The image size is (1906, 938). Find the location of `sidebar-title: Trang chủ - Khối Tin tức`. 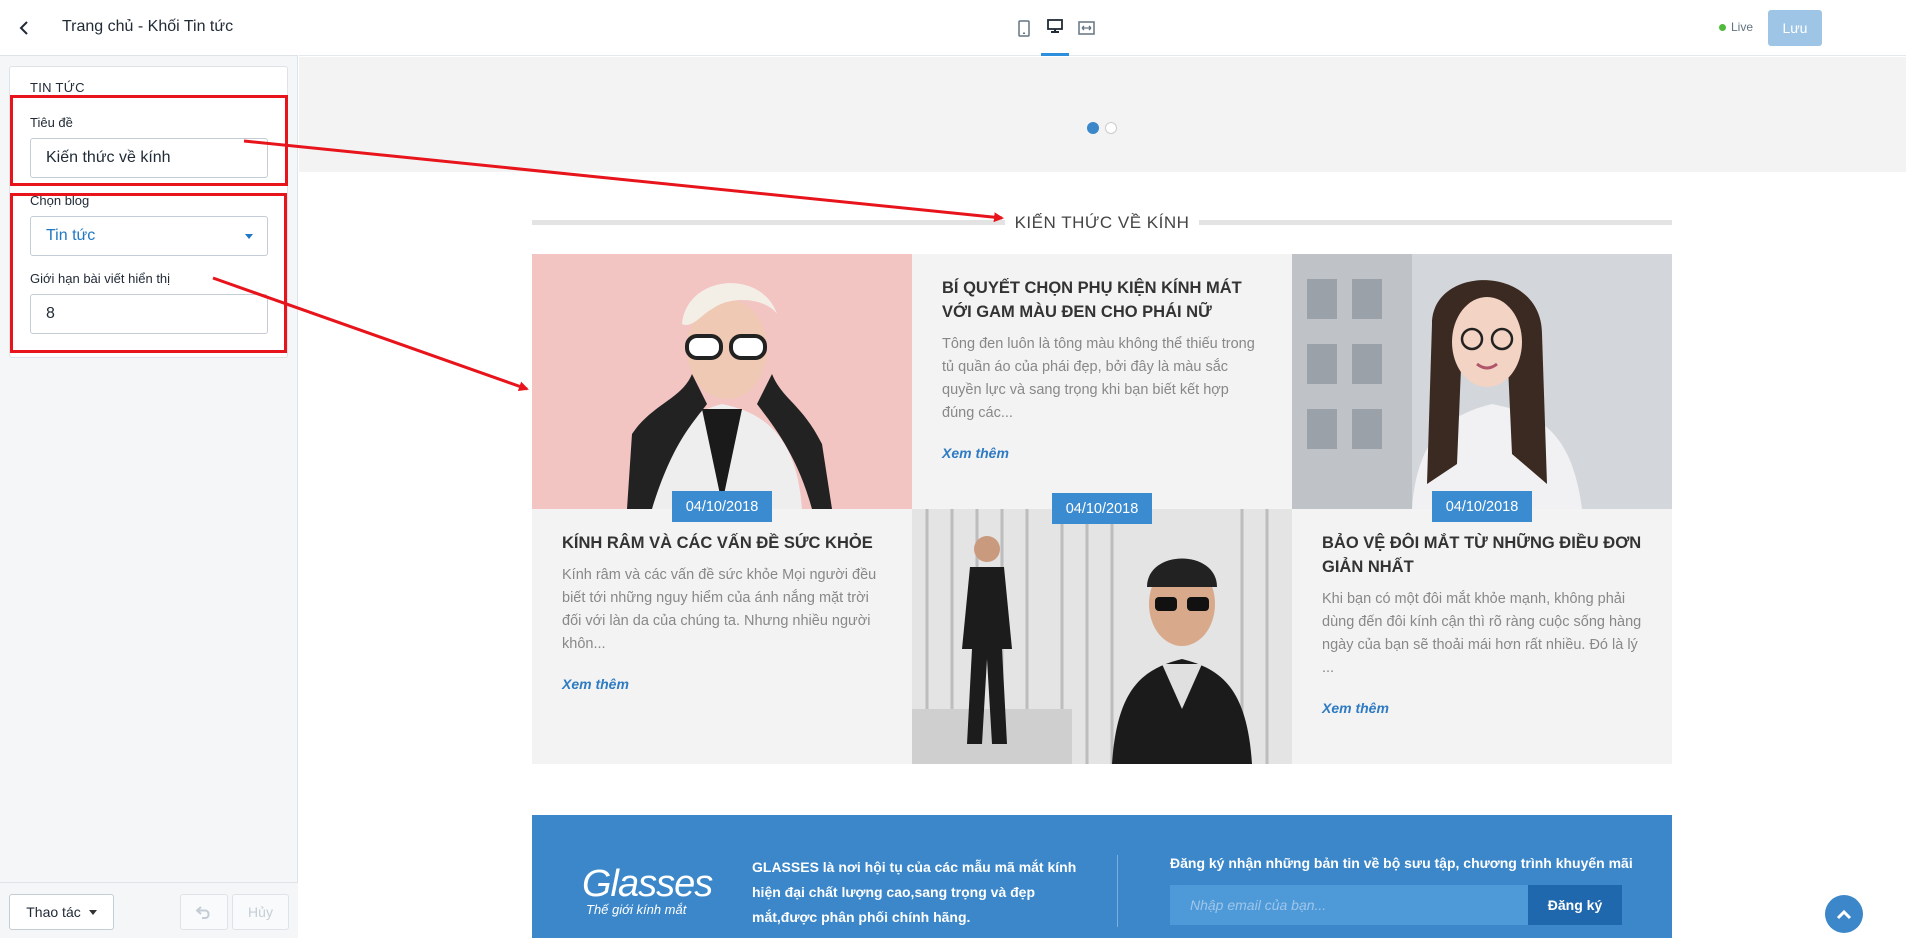

sidebar-title: Trang chủ - Khối Tin tức is located at coordinates (148, 26).